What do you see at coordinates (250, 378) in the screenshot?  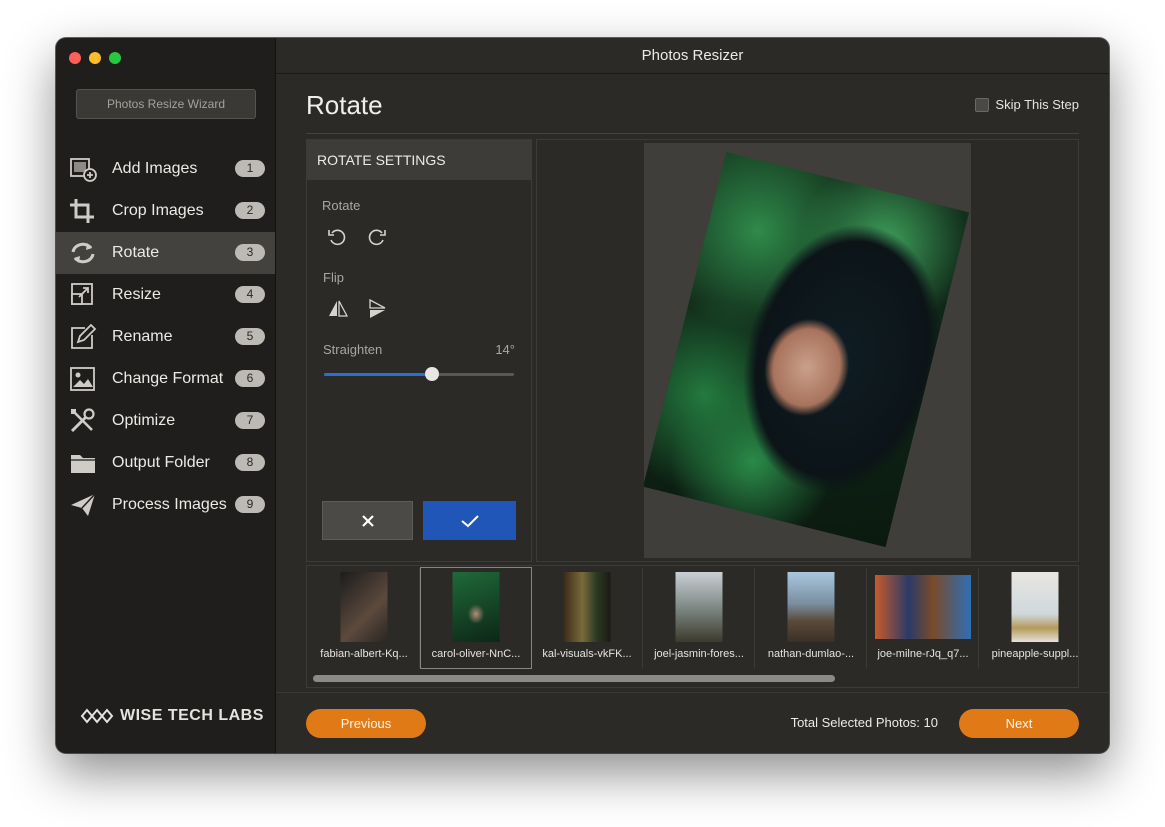 I see `step-badge: 6` at bounding box center [250, 378].